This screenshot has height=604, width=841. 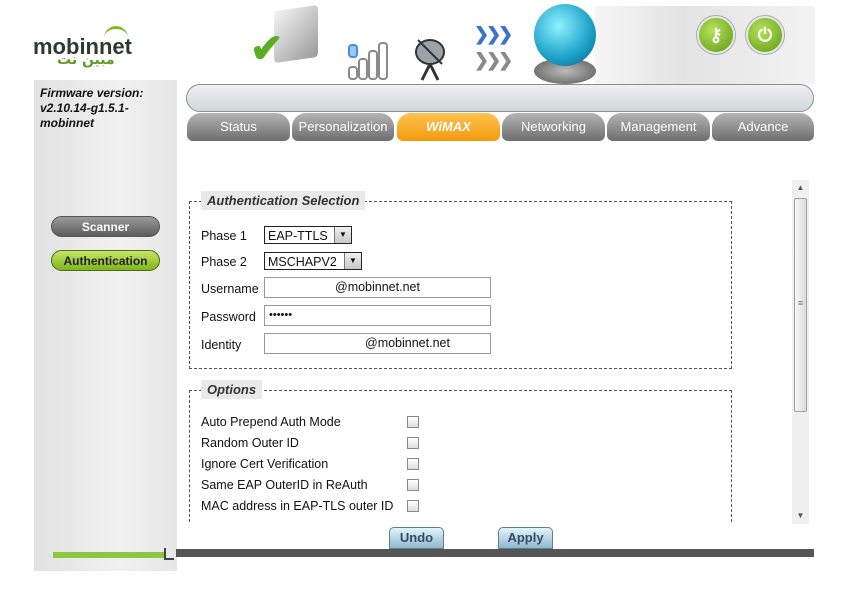 What do you see at coordinates (448, 127) in the screenshot?
I see `tab-wimax: WiMAX` at bounding box center [448, 127].